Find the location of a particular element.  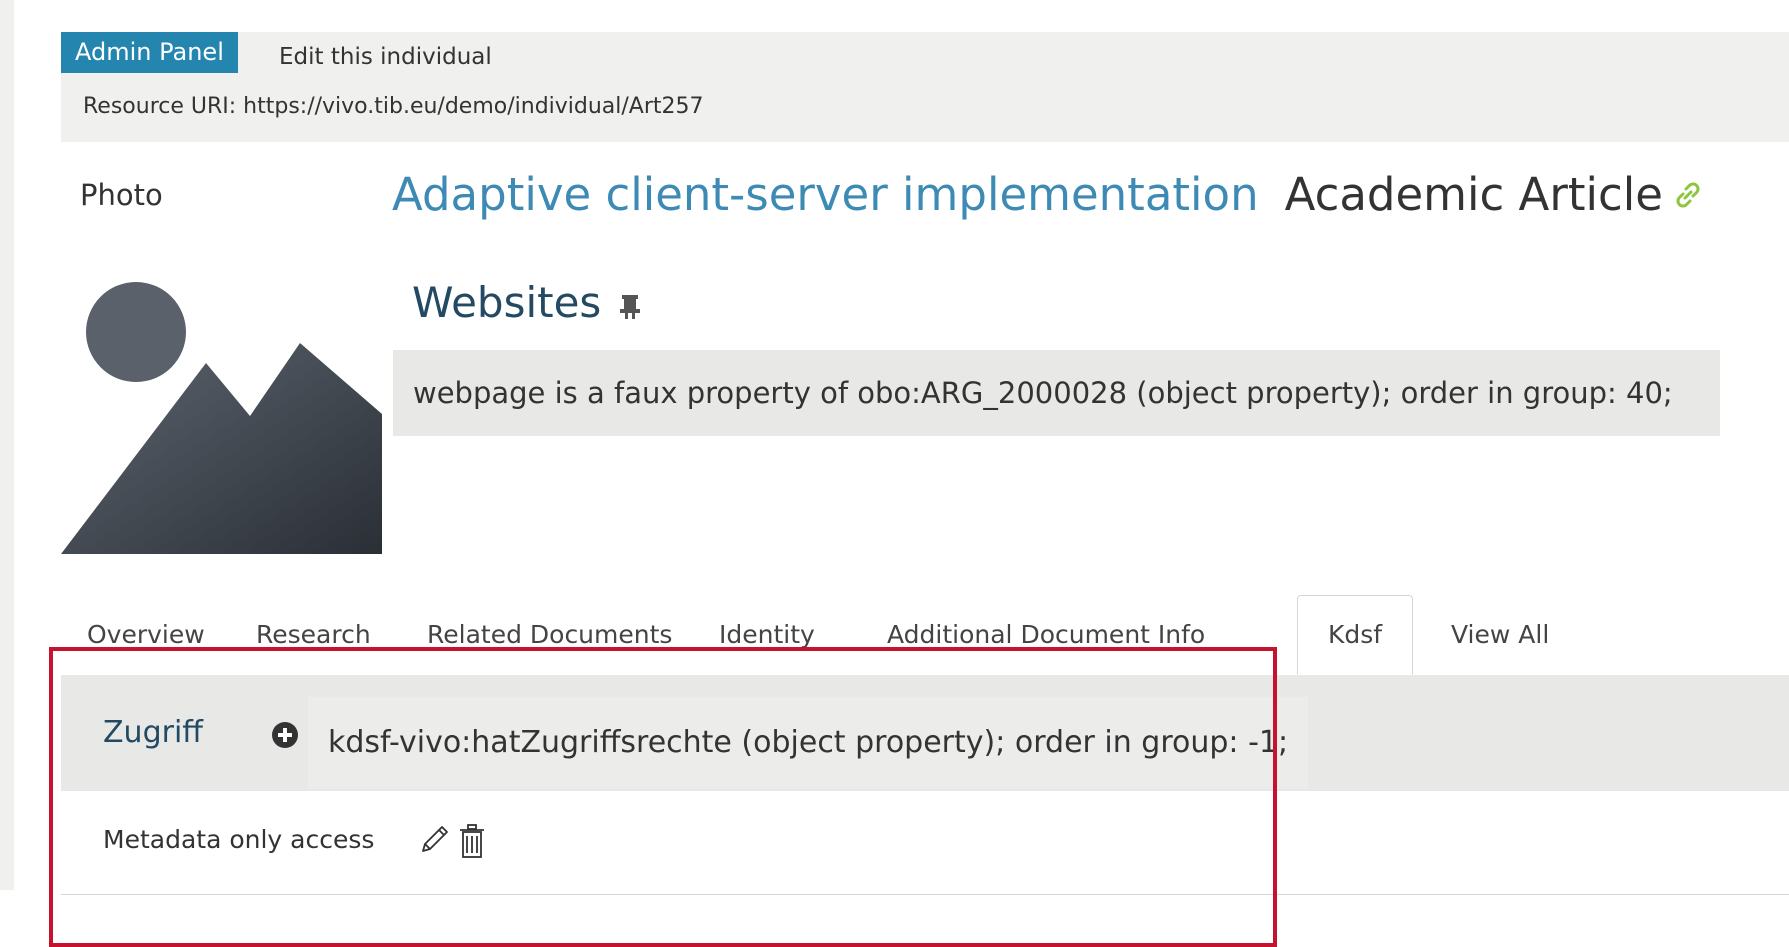

tab-related-documents: Related Documents is located at coordinates (549, 634).